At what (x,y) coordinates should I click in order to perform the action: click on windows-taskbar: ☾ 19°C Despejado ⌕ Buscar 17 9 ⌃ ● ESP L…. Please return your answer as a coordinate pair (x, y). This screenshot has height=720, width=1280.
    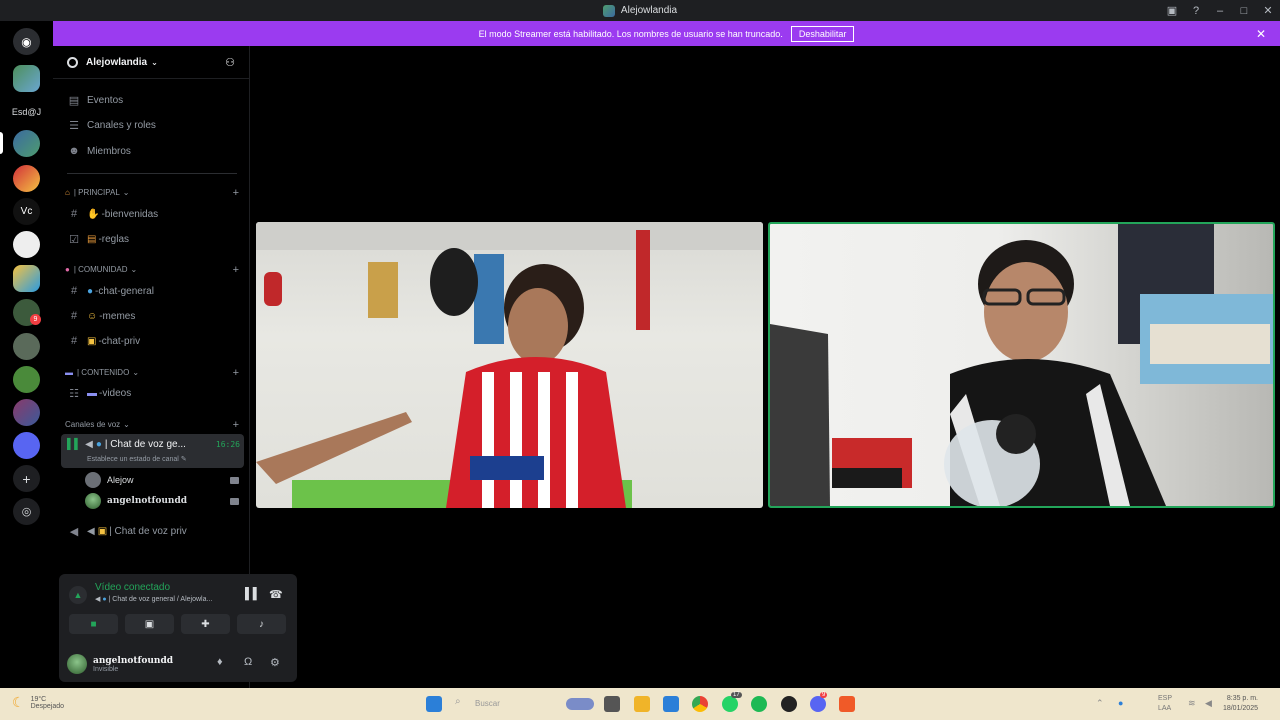
    Looking at the image, I should click on (640, 704).